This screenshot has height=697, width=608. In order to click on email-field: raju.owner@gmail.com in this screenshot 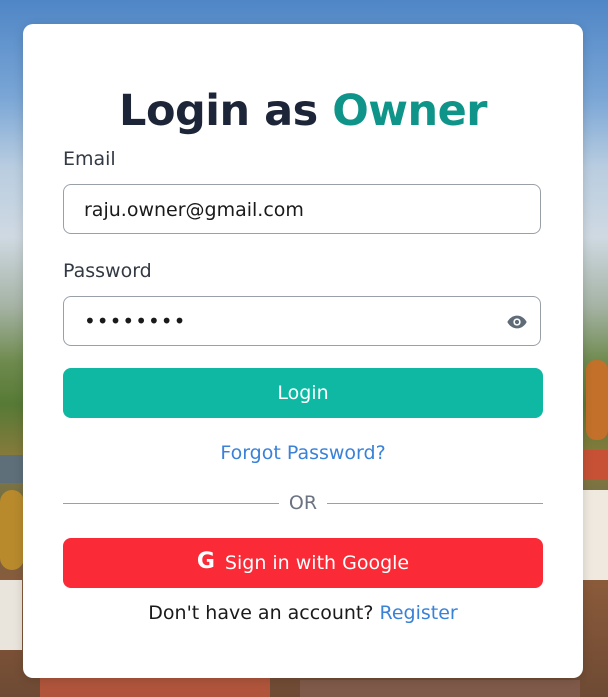, I will do `click(302, 209)`.